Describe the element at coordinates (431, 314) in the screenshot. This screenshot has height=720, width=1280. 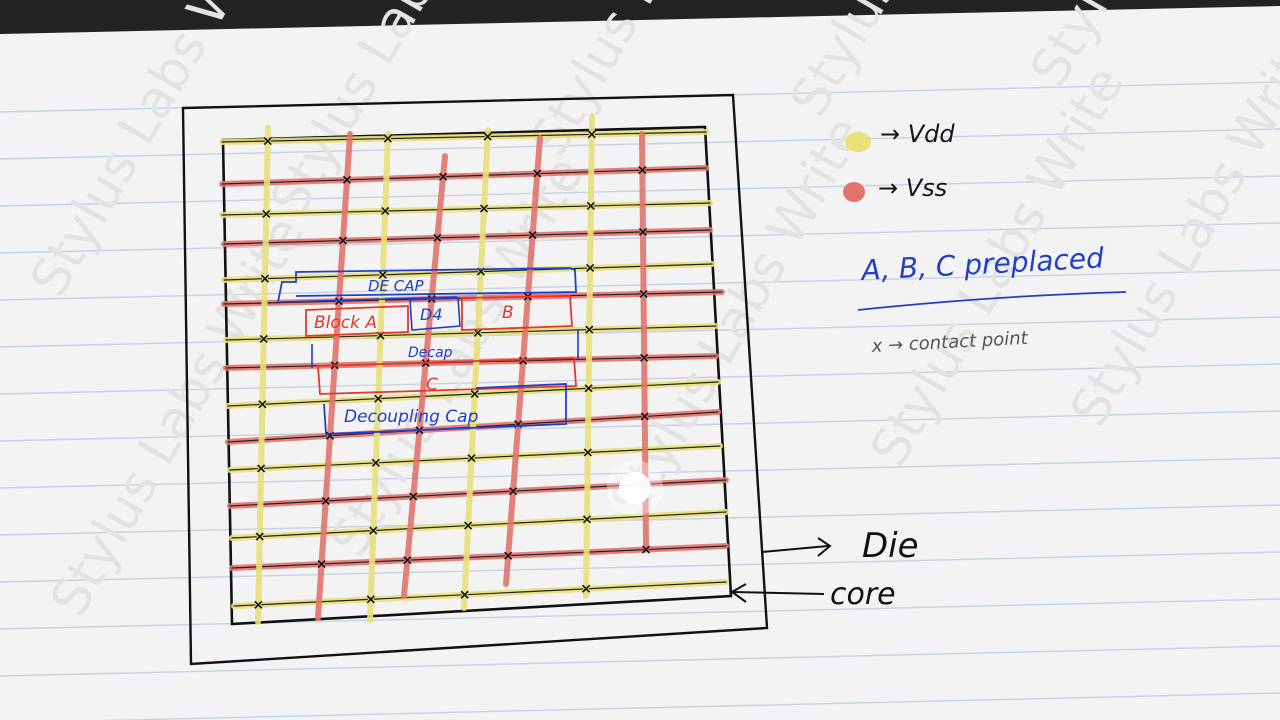
I see `d4-label: D4` at that location.